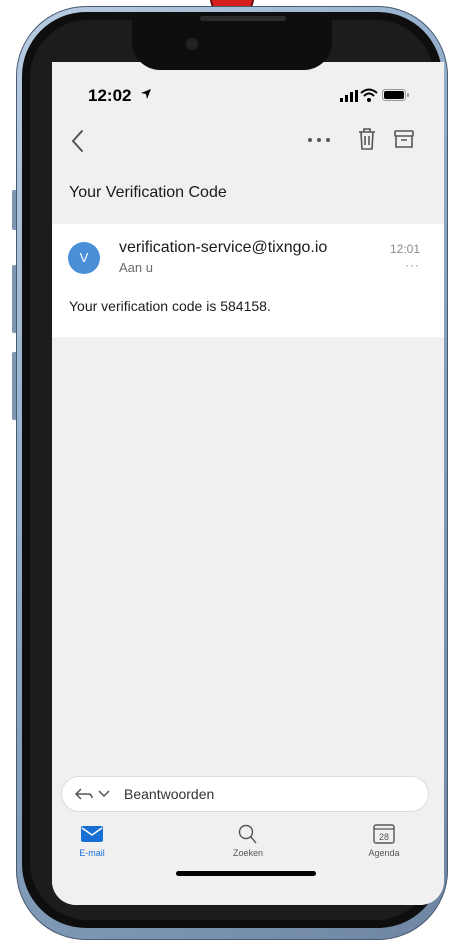  Describe the element at coordinates (84, 794) in the screenshot. I see `reply-arrow-icon` at that location.